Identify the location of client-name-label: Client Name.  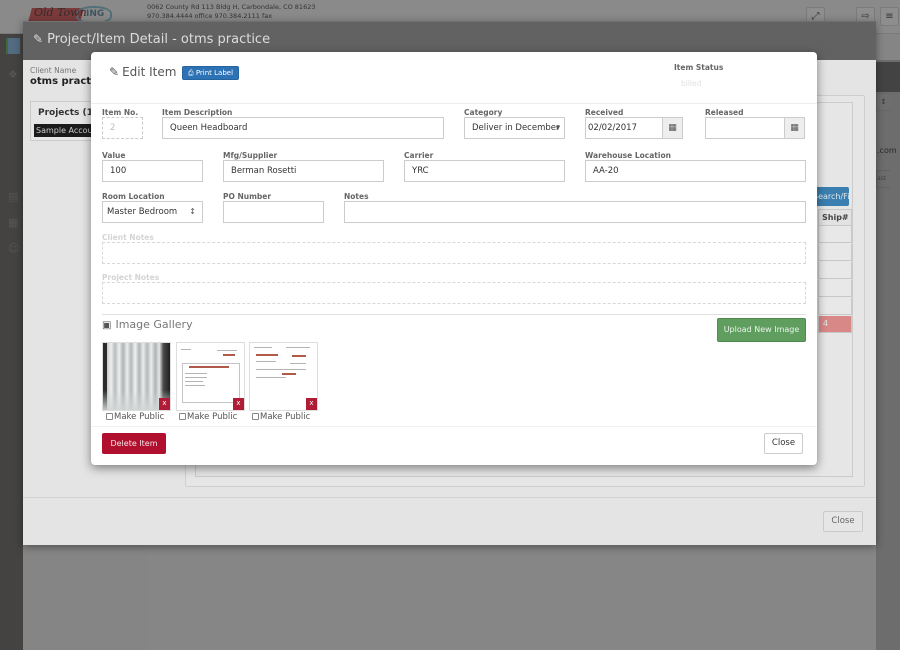
(53, 70).